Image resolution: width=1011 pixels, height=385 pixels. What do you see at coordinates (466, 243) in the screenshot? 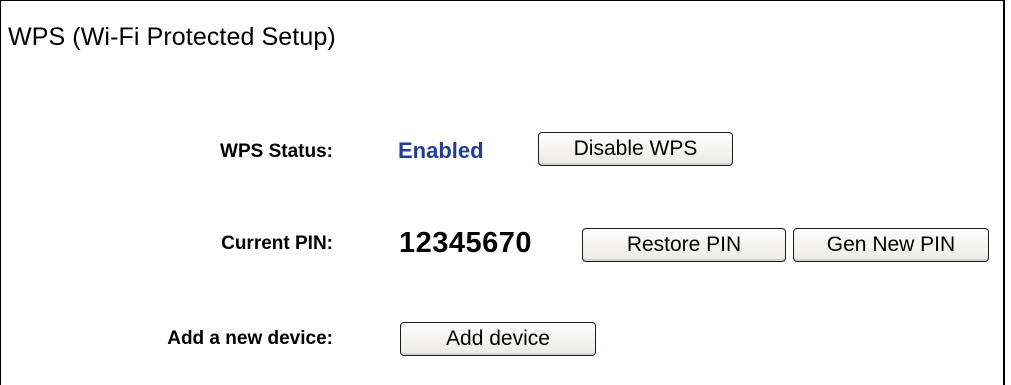
I see `current-pin-value: 12345670` at bounding box center [466, 243].